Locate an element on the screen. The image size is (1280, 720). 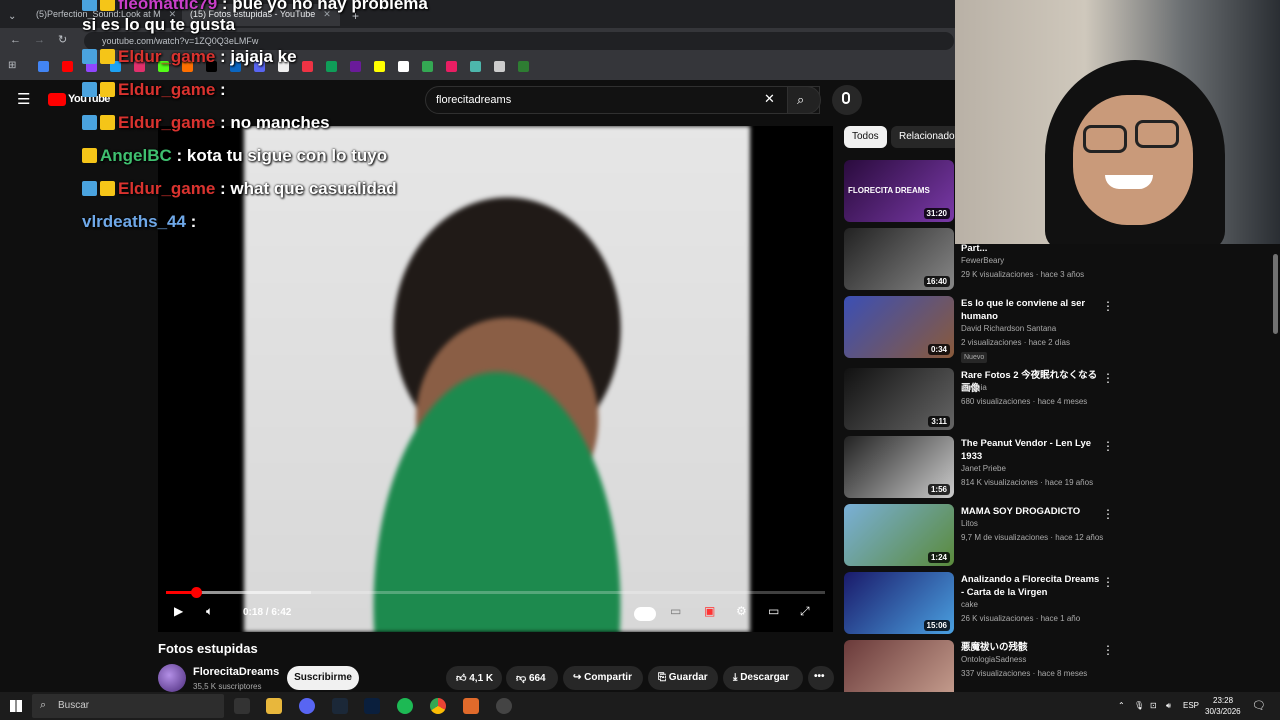
speaker-icon: 🔊︎ is located at coordinates (1168, 706).